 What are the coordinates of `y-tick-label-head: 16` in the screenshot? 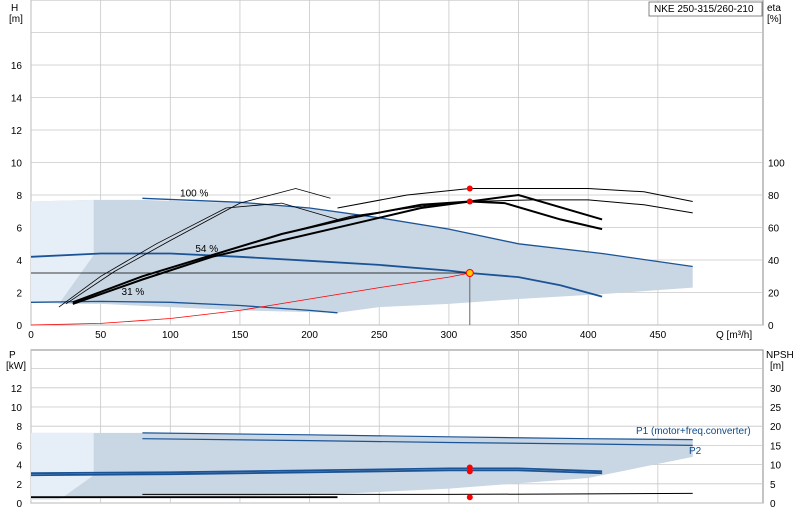 It's located at (17, 66).